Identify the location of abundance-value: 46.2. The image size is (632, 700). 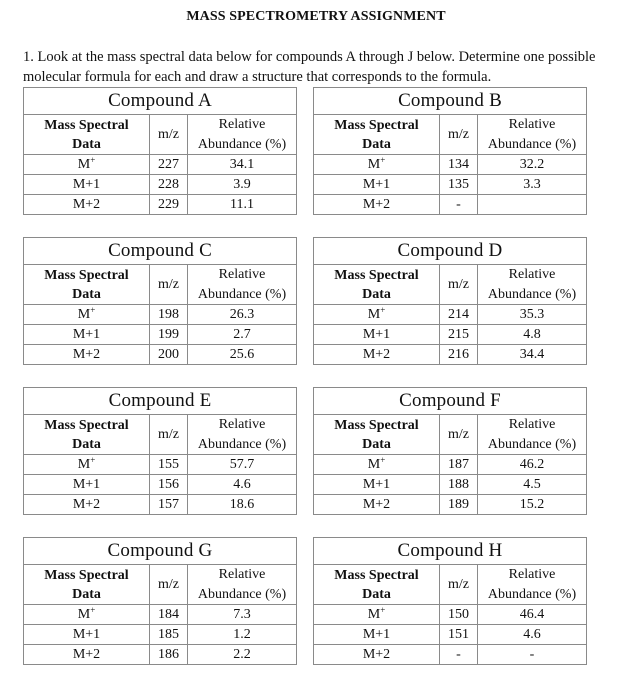
(532, 464).